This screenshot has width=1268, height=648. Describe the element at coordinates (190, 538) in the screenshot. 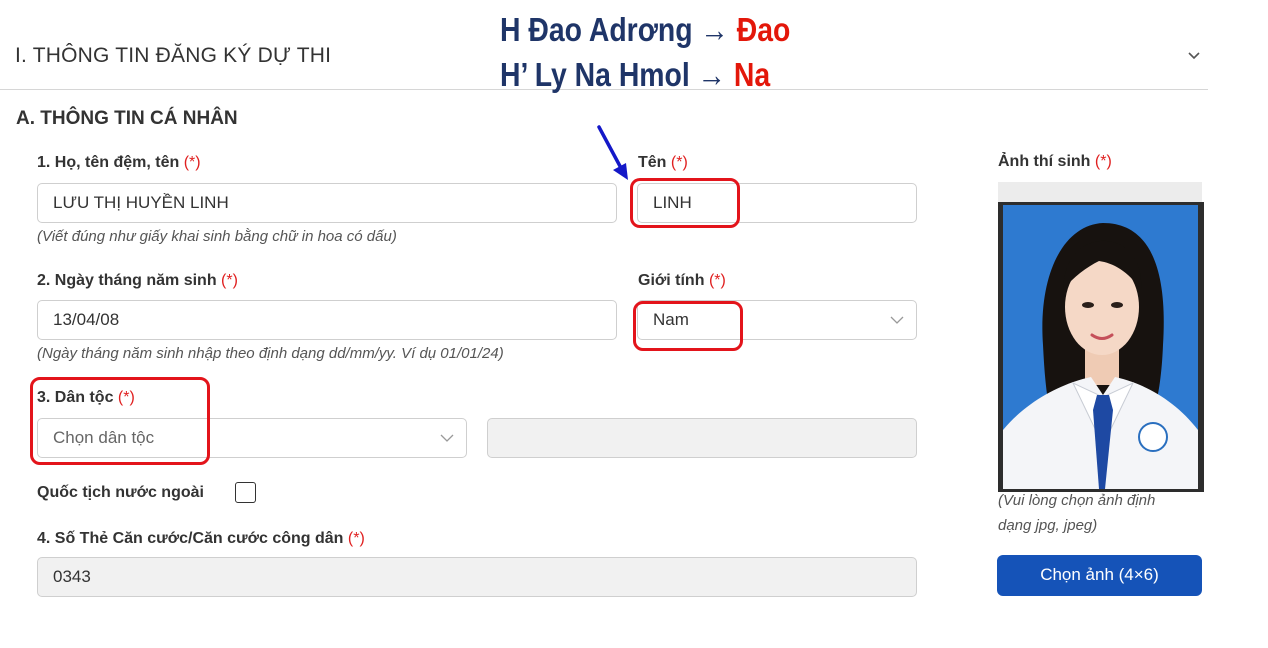

I see `id-card-label-text: 4. Số Thẻ Căn cước/Căn cước công dân` at that location.